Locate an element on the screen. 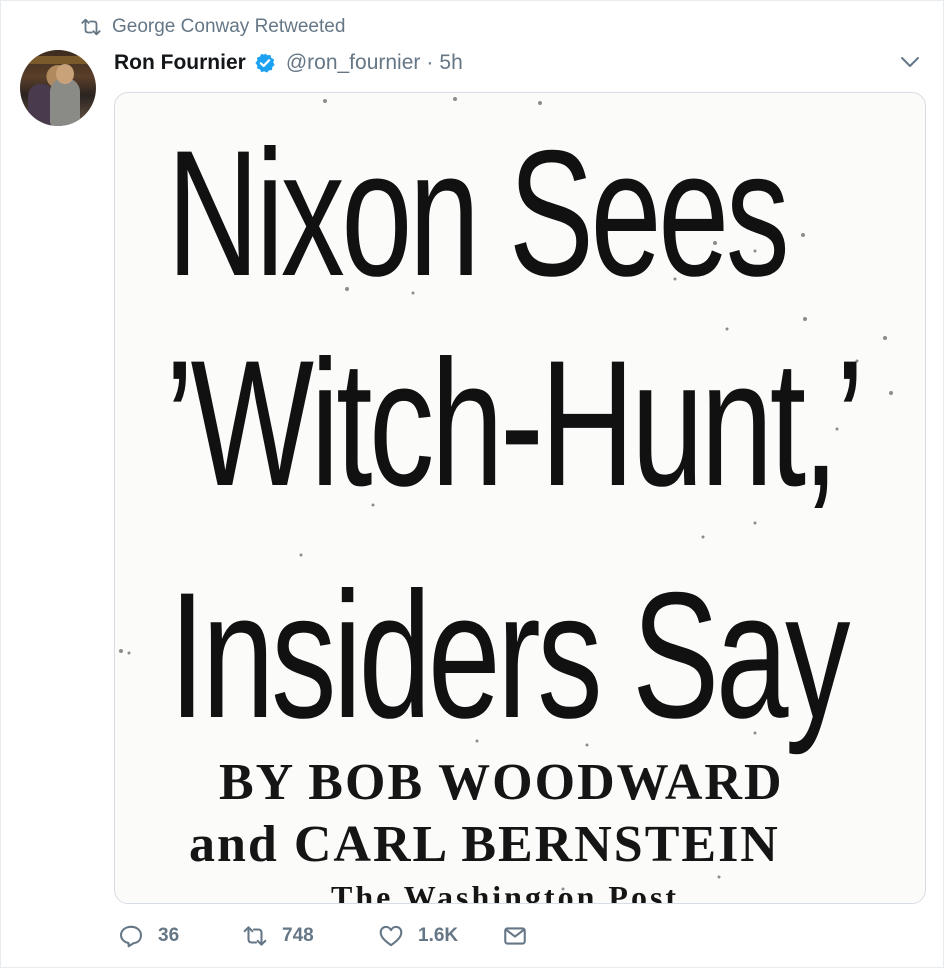 This screenshot has width=944, height=968. retweet-context: George Conway Retweeted is located at coordinates (212, 27).